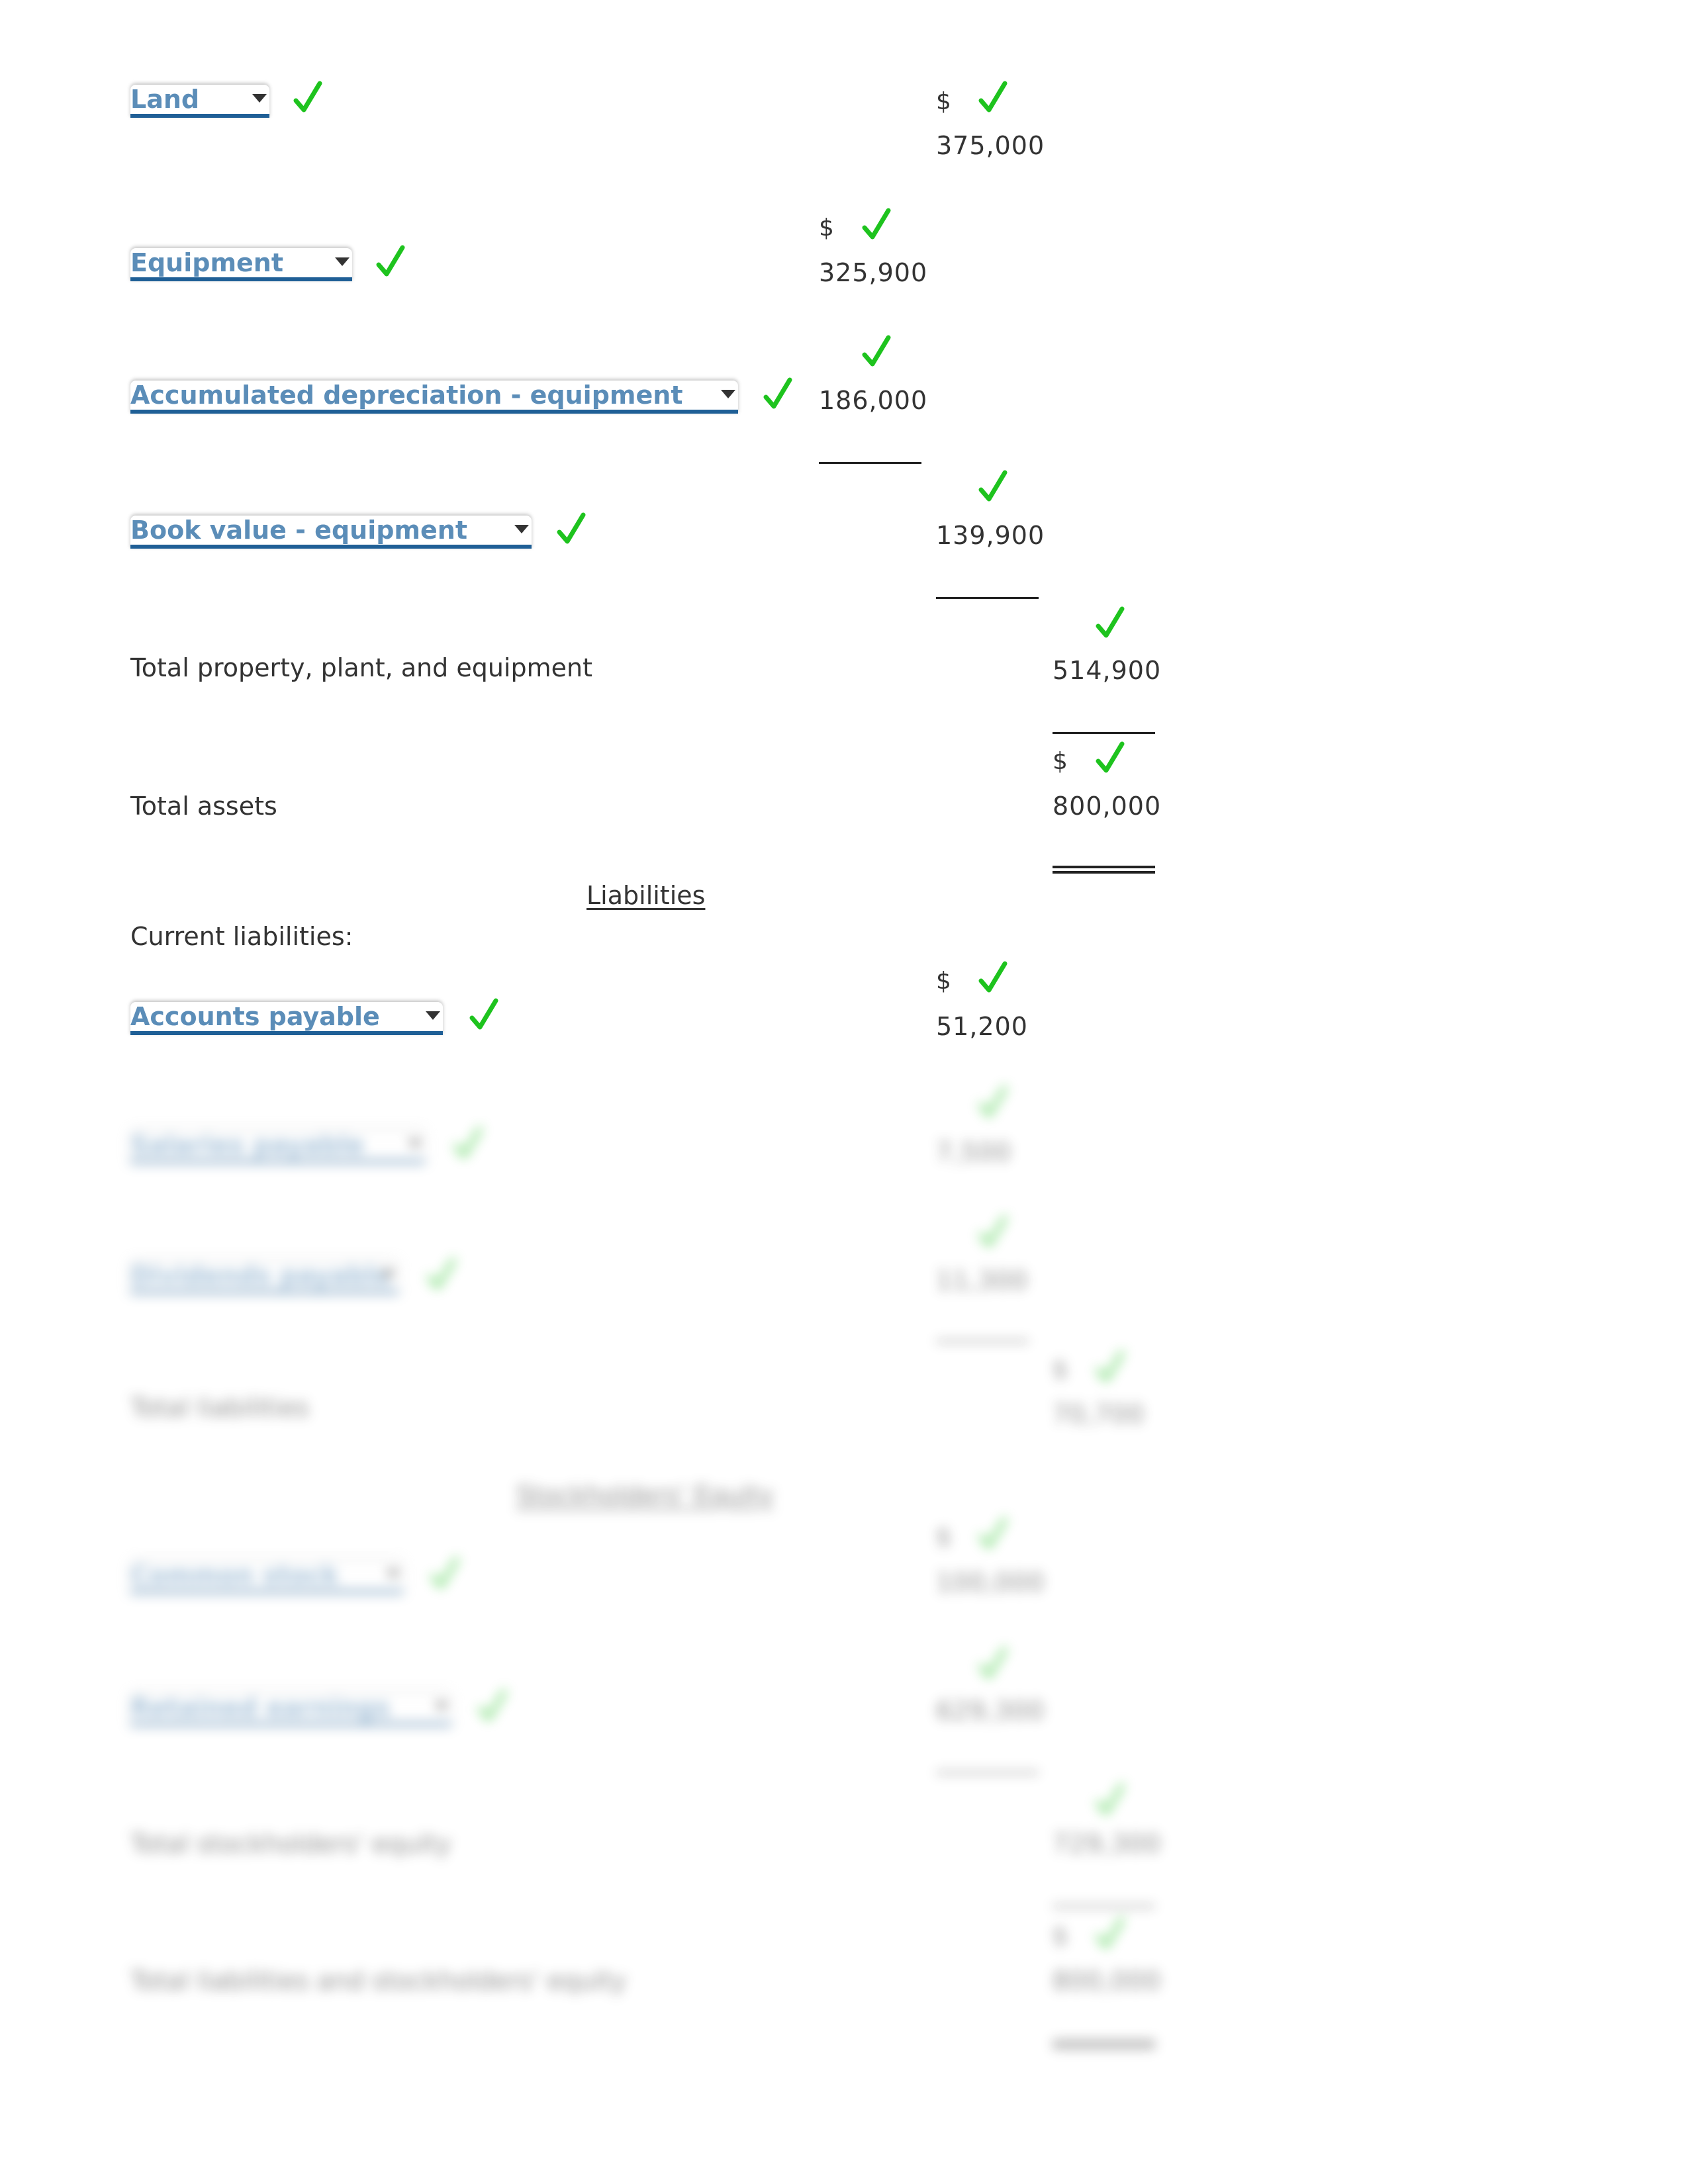 The height and width of the screenshot is (2184, 1688). I want to click on account-select-book-value: Book value - equipment, so click(331, 532).